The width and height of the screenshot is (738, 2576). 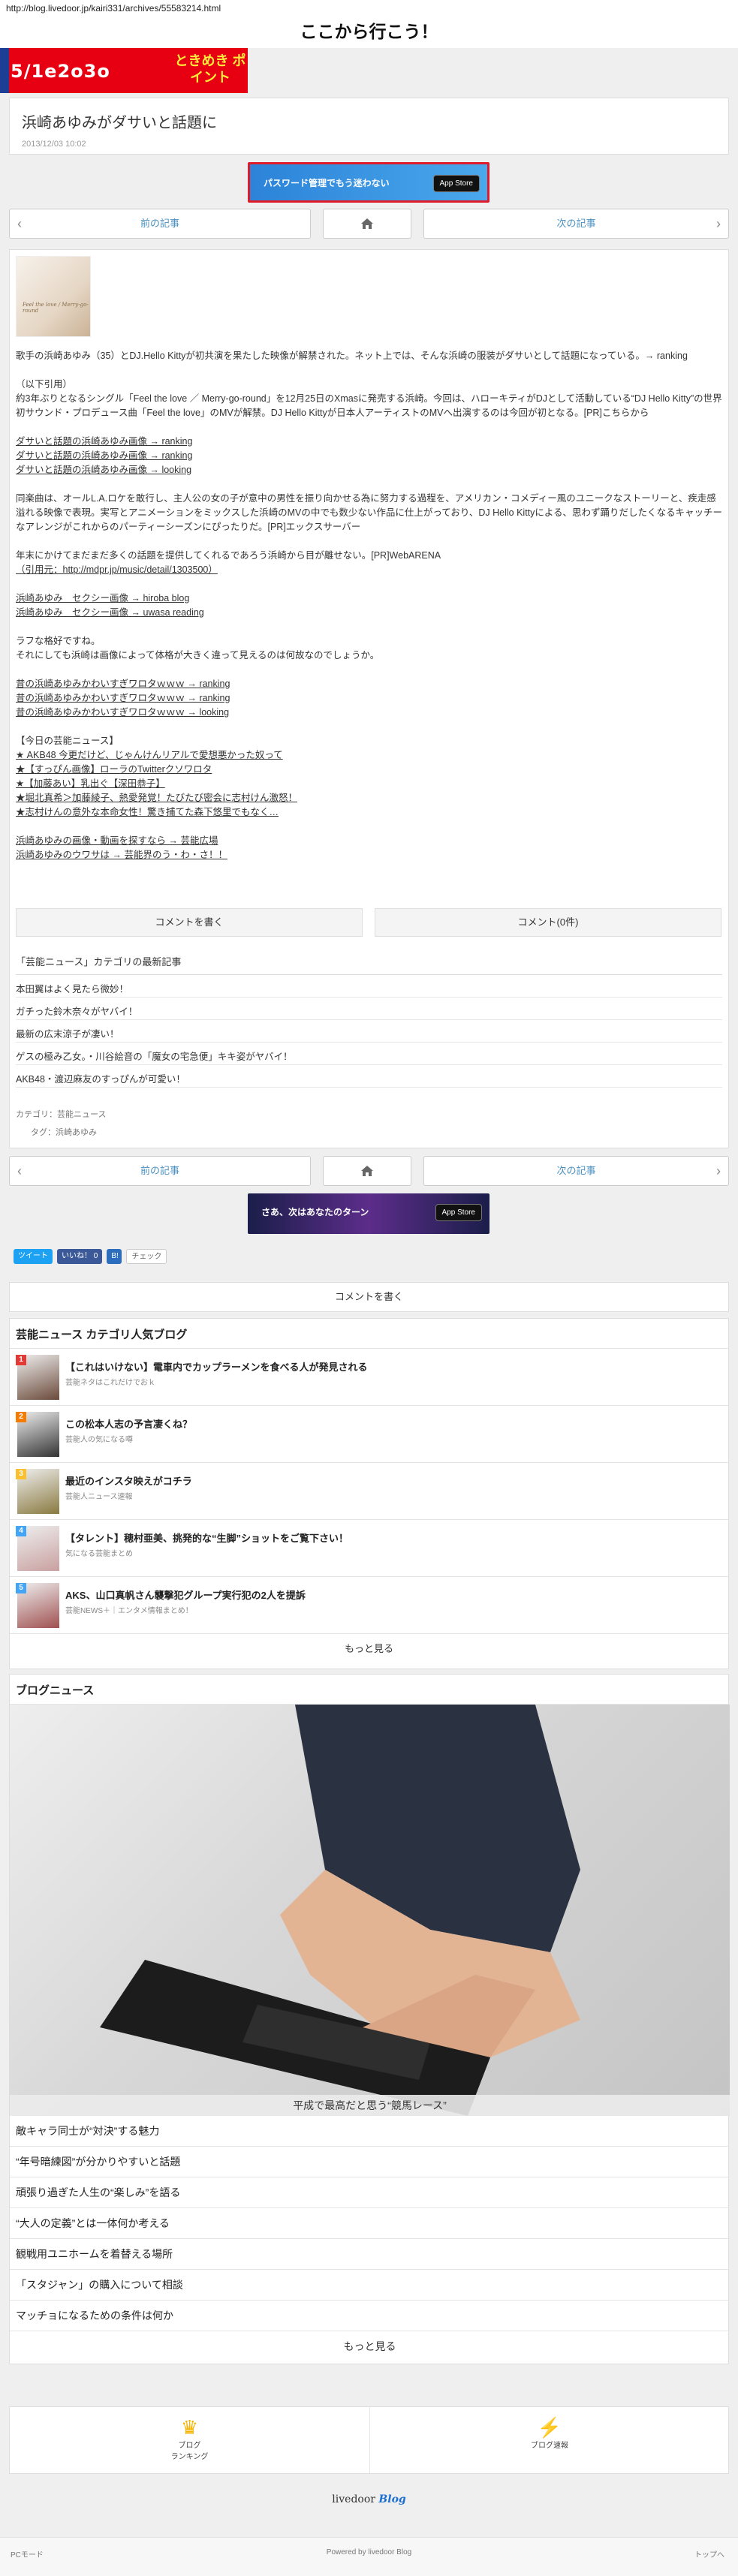 I want to click on popular-item: 2 この松本人志の予言凄くね？ 芸能人の気になる噂, so click(x=369, y=1434).